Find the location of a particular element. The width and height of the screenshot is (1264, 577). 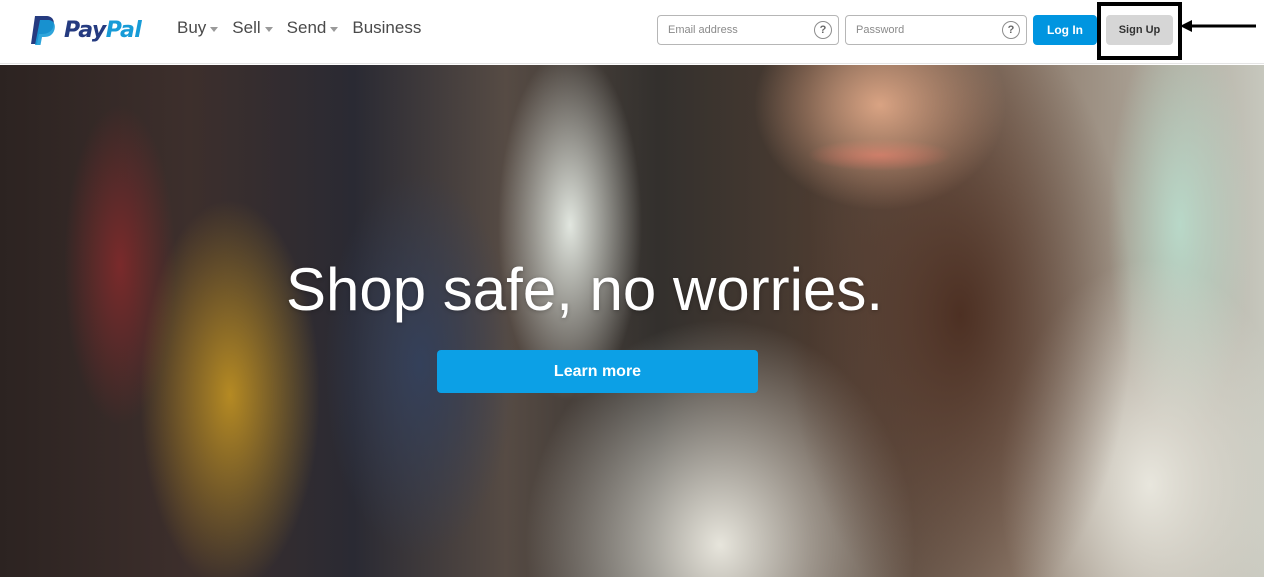

main-nav: Buy Sell Send Business is located at coordinates (306, 28).